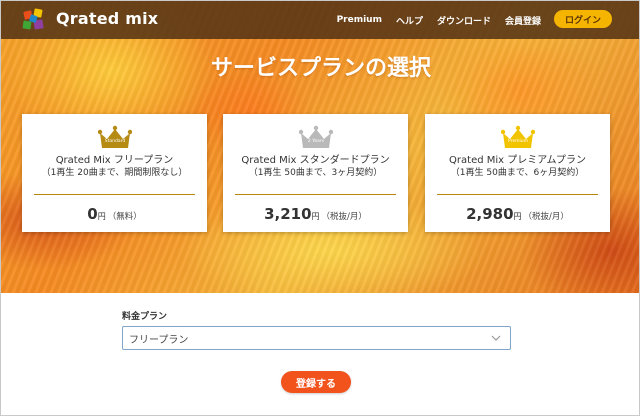  Describe the element at coordinates (518, 141) in the screenshot. I see `plan-badge: Premium` at that location.